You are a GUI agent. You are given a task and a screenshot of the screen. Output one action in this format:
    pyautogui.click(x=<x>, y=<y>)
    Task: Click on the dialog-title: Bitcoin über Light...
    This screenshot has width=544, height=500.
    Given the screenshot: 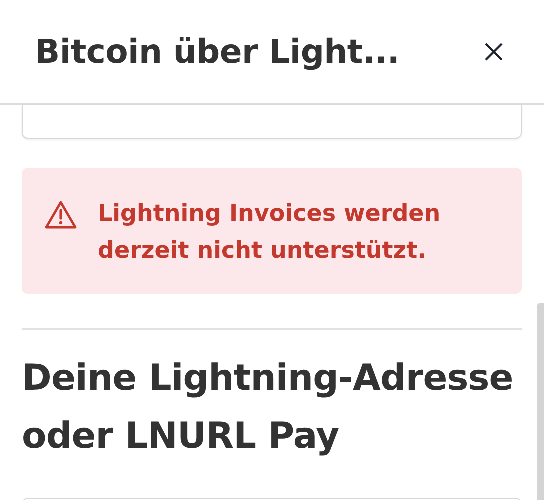 What is the action you would take?
    pyautogui.click(x=217, y=51)
    